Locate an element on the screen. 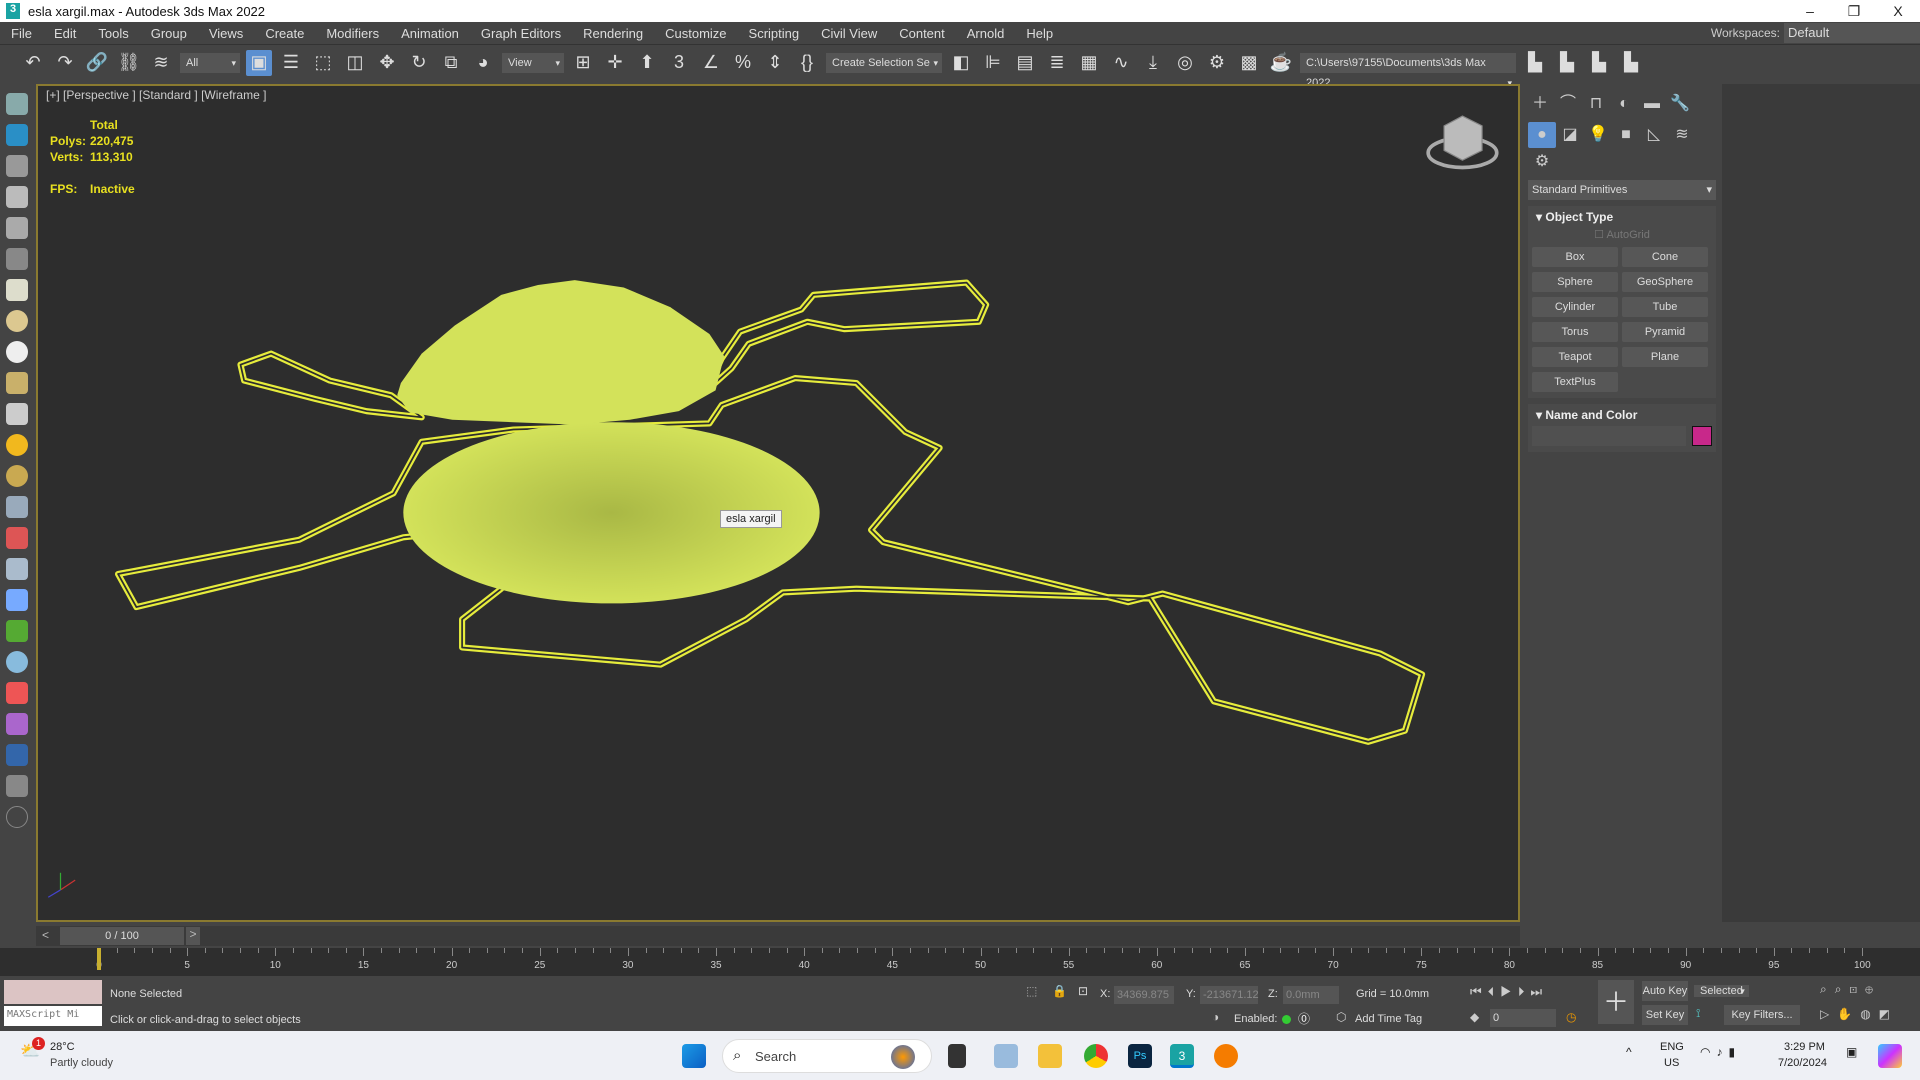 The height and width of the screenshot is (1080, 1920). textplus-button: TextPlus is located at coordinates (1575, 382).